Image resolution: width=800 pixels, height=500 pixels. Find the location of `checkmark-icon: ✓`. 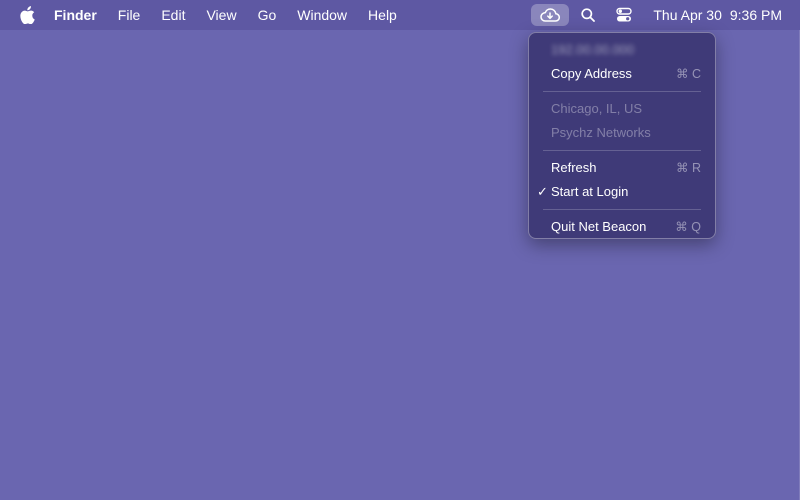

checkmark-icon: ✓ is located at coordinates (542, 191).